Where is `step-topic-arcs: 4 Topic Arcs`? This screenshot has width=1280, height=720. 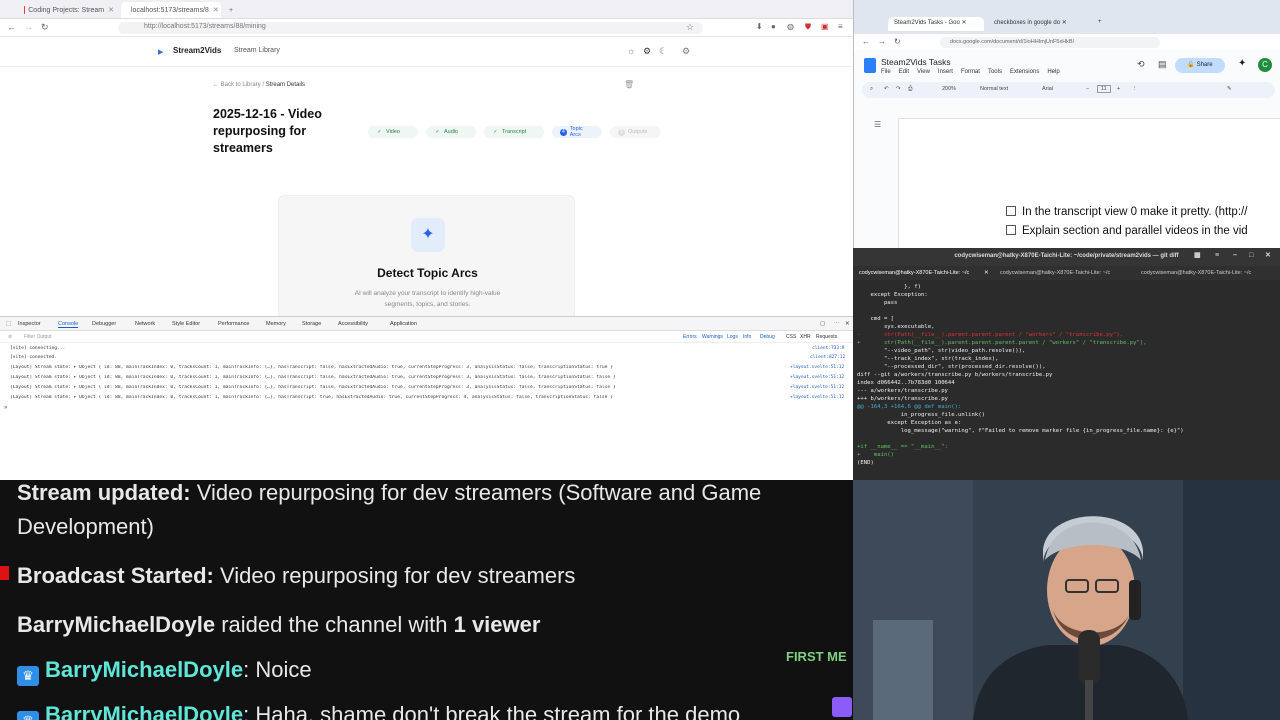
step-topic-arcs: 4 Topic Arcs is located at coordinates (577, 132).